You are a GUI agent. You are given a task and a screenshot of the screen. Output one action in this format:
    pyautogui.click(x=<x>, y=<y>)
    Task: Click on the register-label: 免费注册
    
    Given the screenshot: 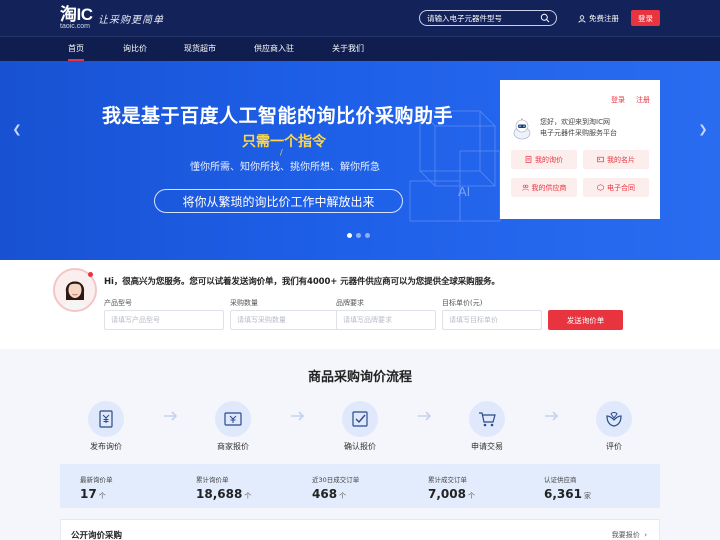 What is the action you would take?
    pyautogui.click(x=604, y=18)
    